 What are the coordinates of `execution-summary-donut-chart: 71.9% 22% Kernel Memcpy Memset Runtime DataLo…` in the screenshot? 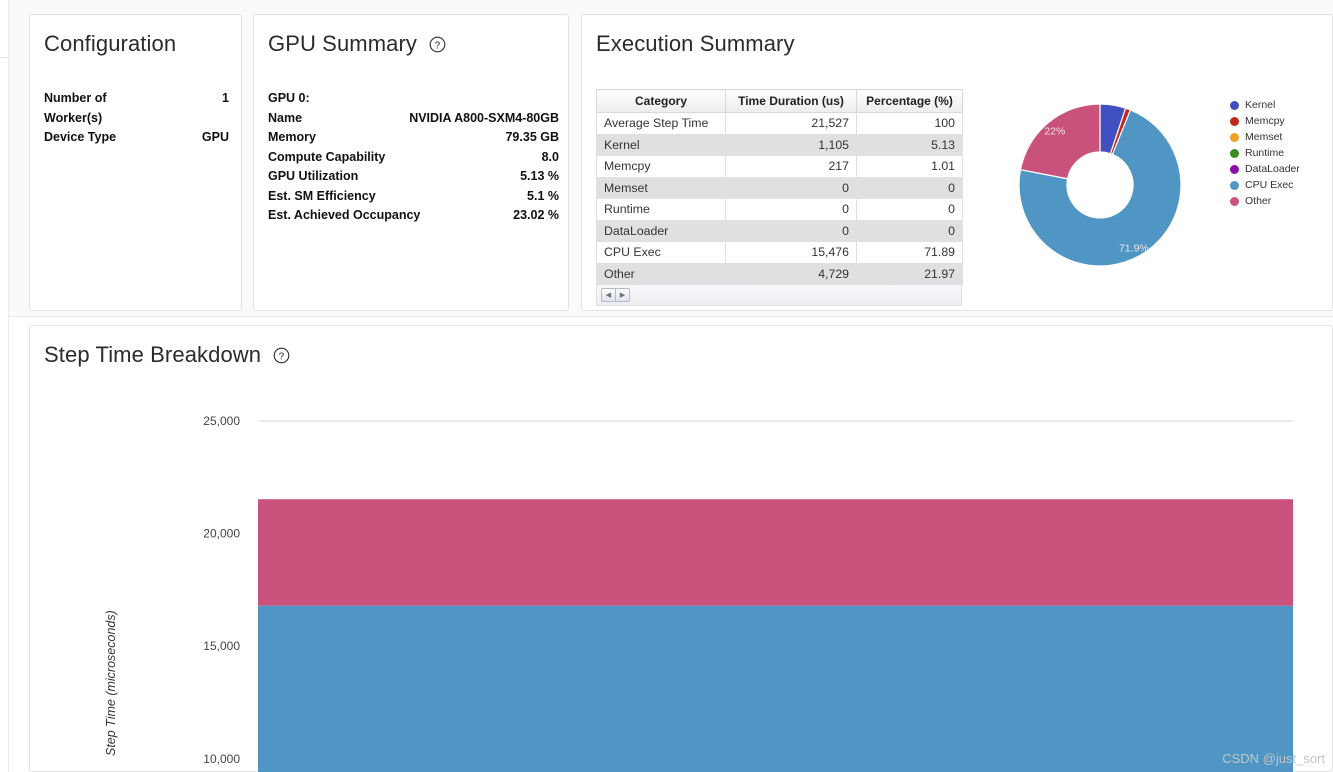 It's located at (1152, 189).